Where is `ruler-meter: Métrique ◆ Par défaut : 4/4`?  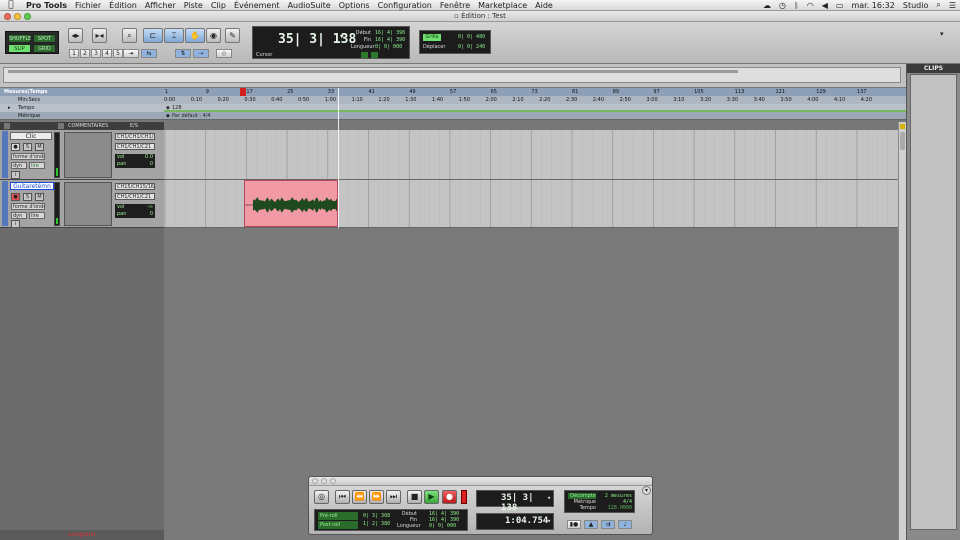
ruler-meter: Métrique ◆ Par défaut : 4/4 is located at coordinates (453, 116).